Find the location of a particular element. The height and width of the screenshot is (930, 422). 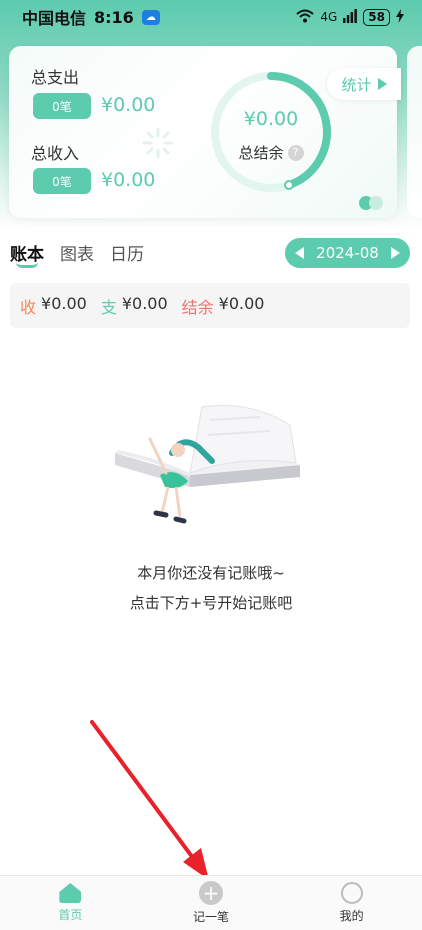

expense-amount: ¥0.00 is located at coordinates (128, 105).